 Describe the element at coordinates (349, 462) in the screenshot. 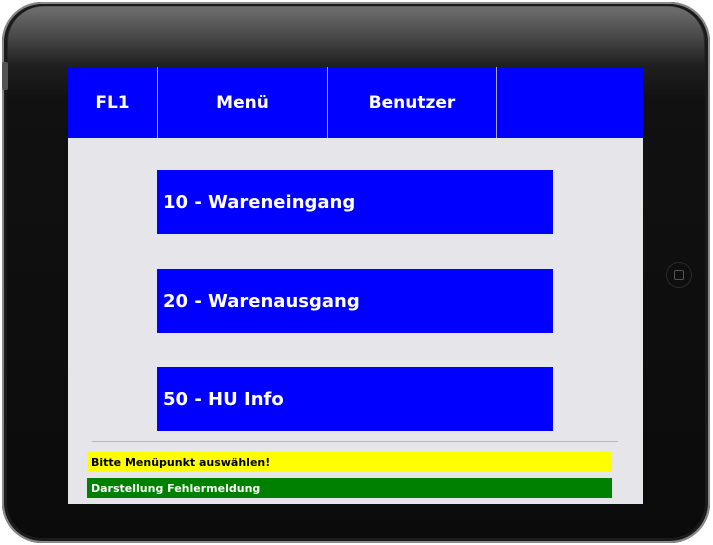

I see `prompt-message-bar: Bitte Menüpunkt auswählen!` at that location.